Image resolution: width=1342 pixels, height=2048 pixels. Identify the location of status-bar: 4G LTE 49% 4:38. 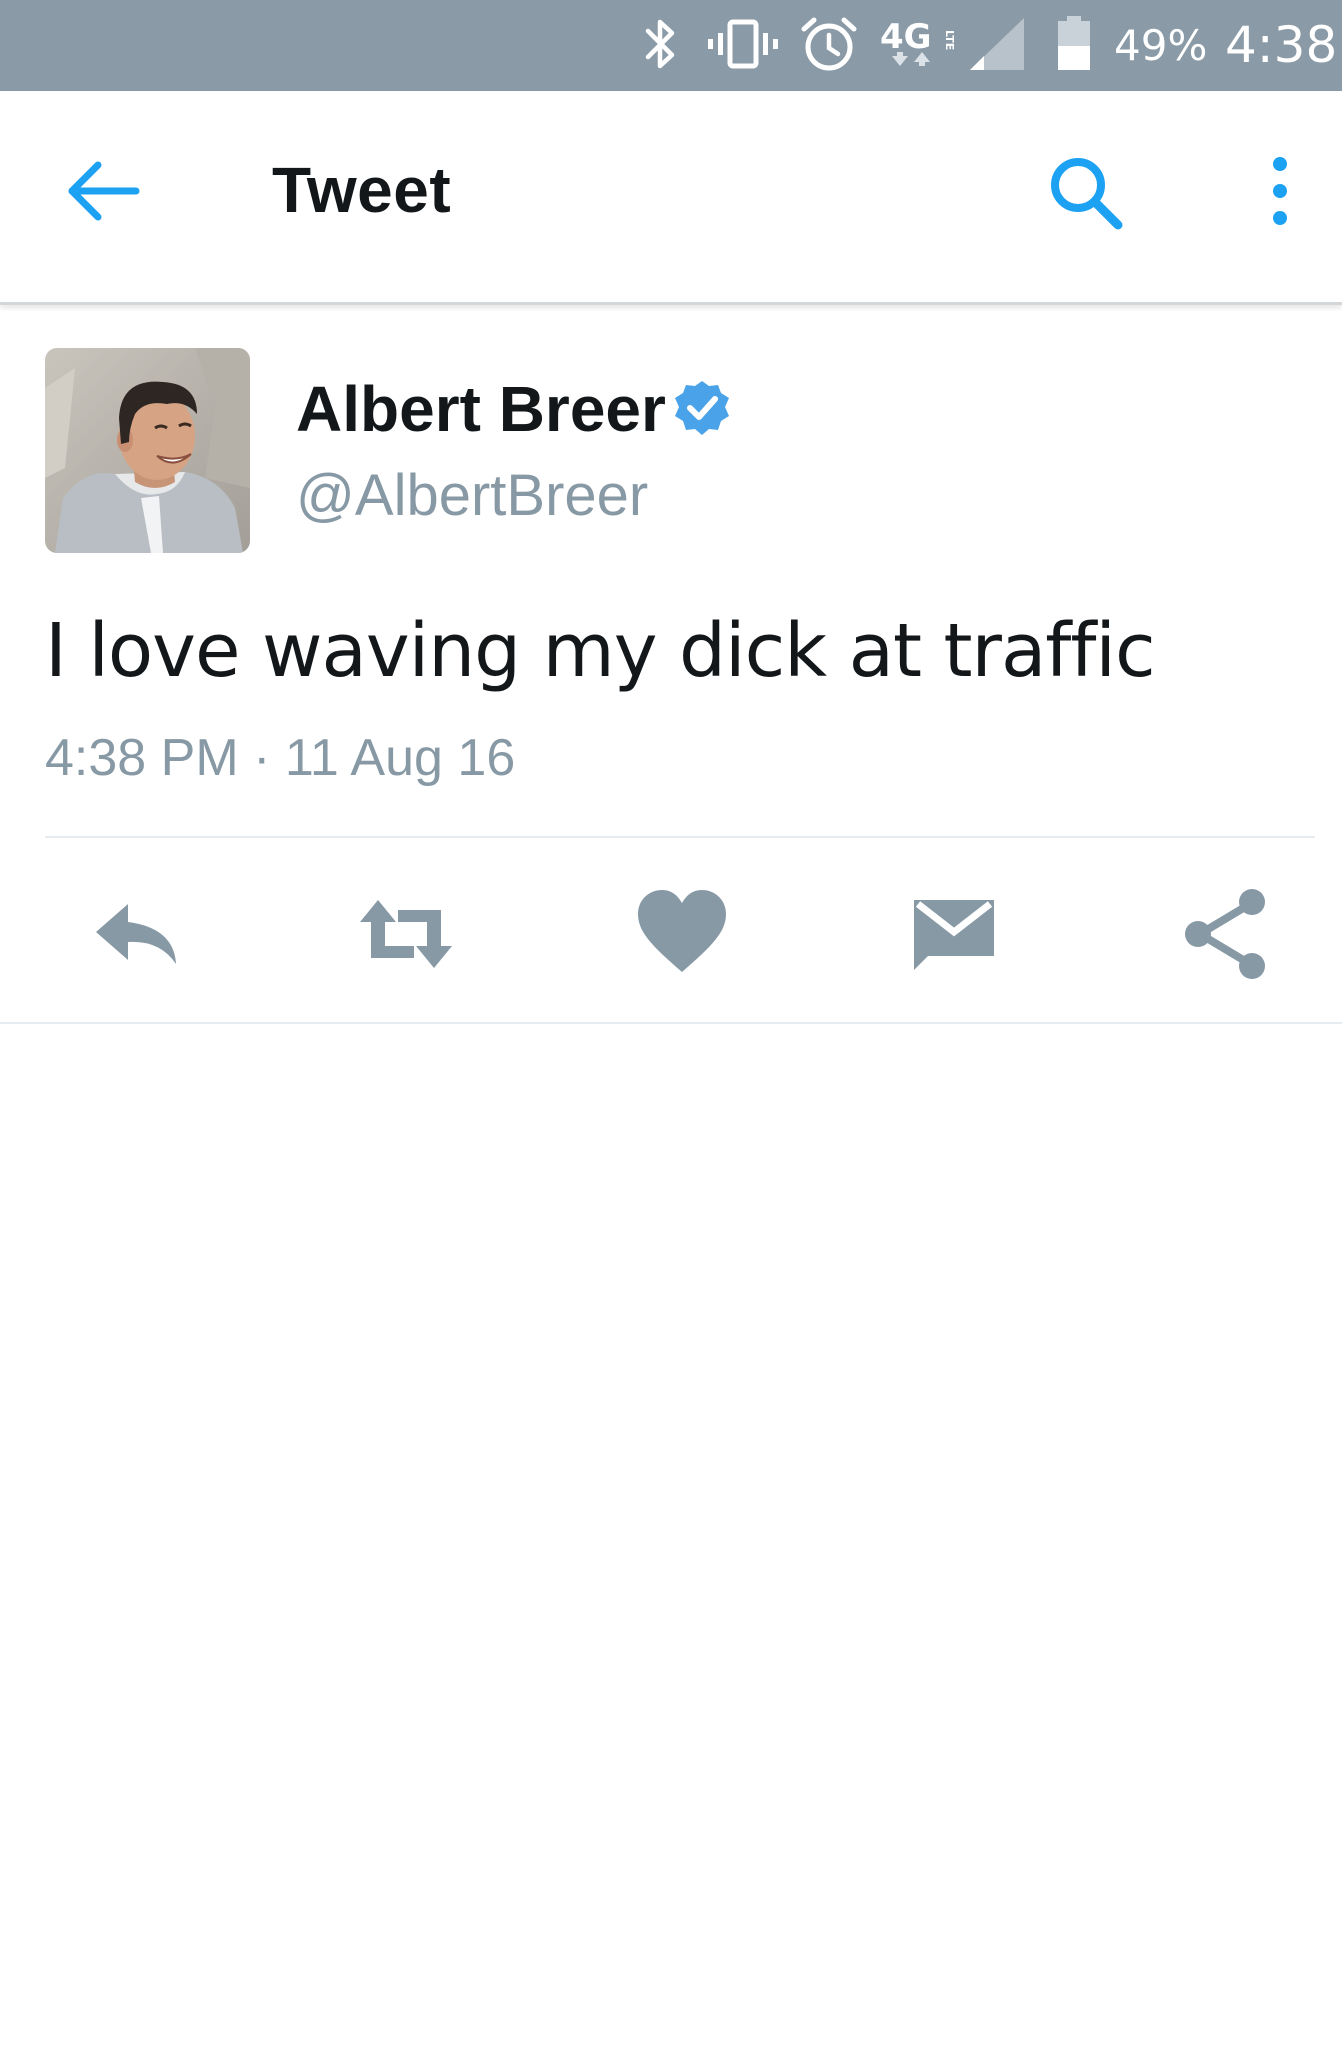
(671, 45).